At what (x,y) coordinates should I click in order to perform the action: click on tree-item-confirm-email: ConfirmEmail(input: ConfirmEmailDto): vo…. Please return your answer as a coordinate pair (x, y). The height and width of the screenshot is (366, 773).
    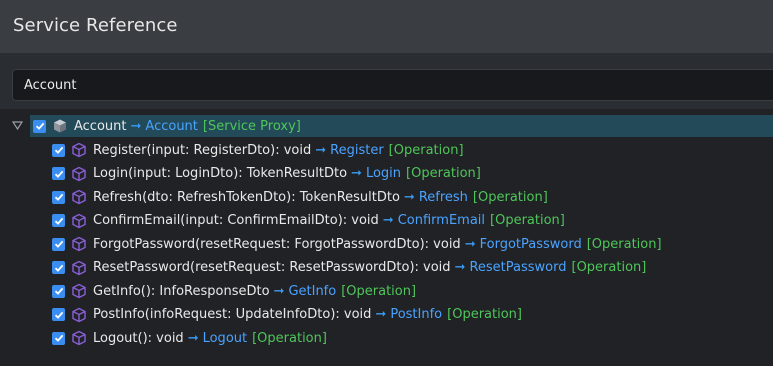
    Looking at the image, I should click on (308, 221).